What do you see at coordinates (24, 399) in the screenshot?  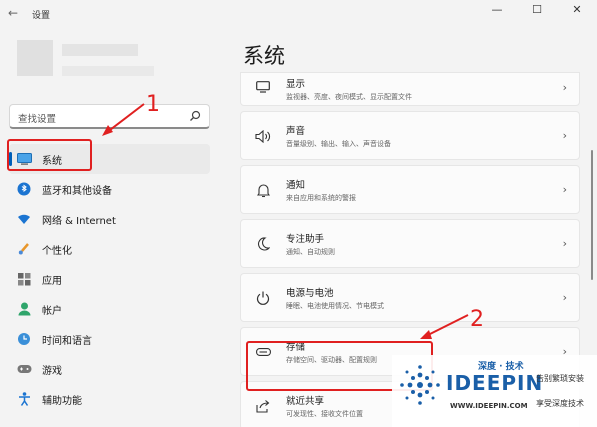 I see `accessibility-icon` at bounding box center [24, 399].